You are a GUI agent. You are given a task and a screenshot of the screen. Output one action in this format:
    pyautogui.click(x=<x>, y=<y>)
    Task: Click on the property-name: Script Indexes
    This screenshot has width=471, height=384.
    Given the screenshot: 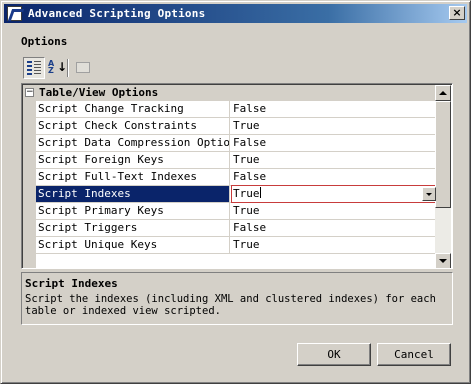 What is the action you would take?
    pyautogui.click(x=133, y=194)
    